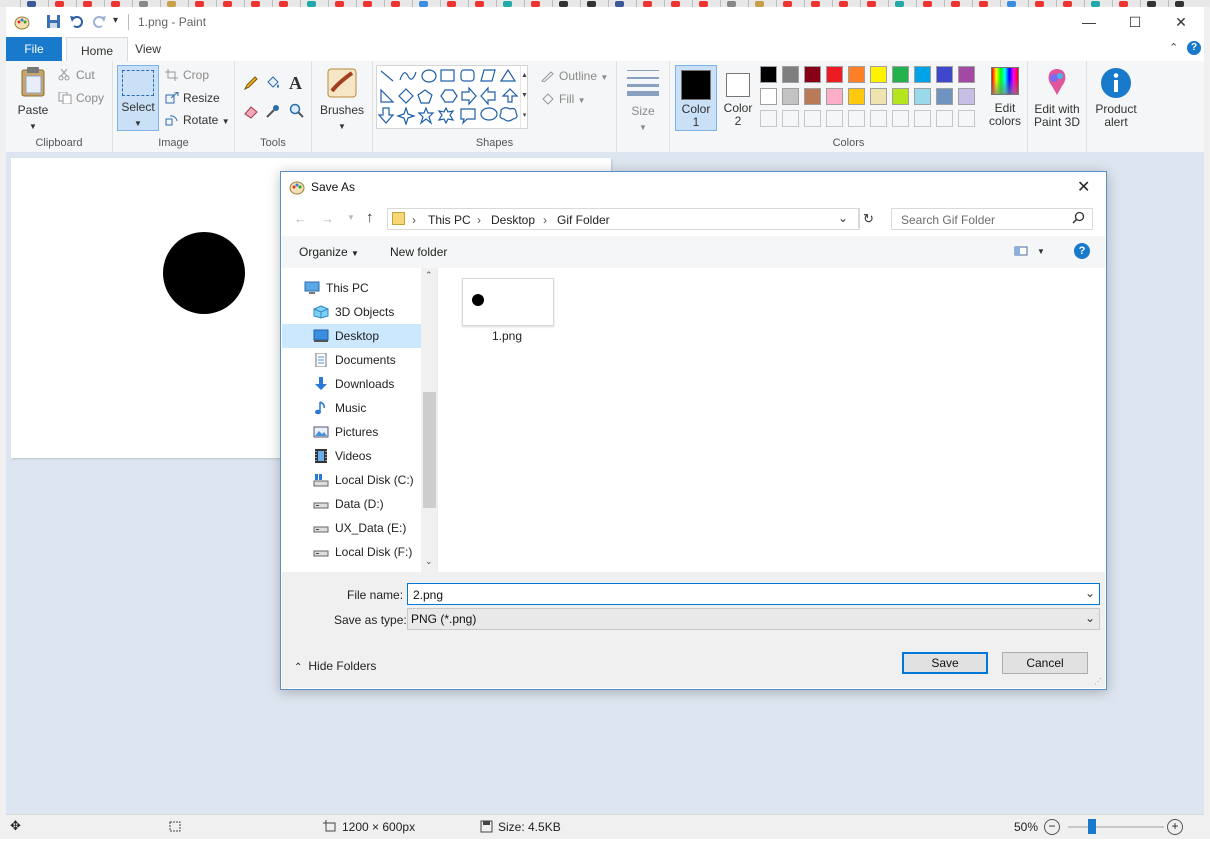  Describe the element at coordinates (1116, 827) in the screenshot. I see `zoom-slider-track` at that location.